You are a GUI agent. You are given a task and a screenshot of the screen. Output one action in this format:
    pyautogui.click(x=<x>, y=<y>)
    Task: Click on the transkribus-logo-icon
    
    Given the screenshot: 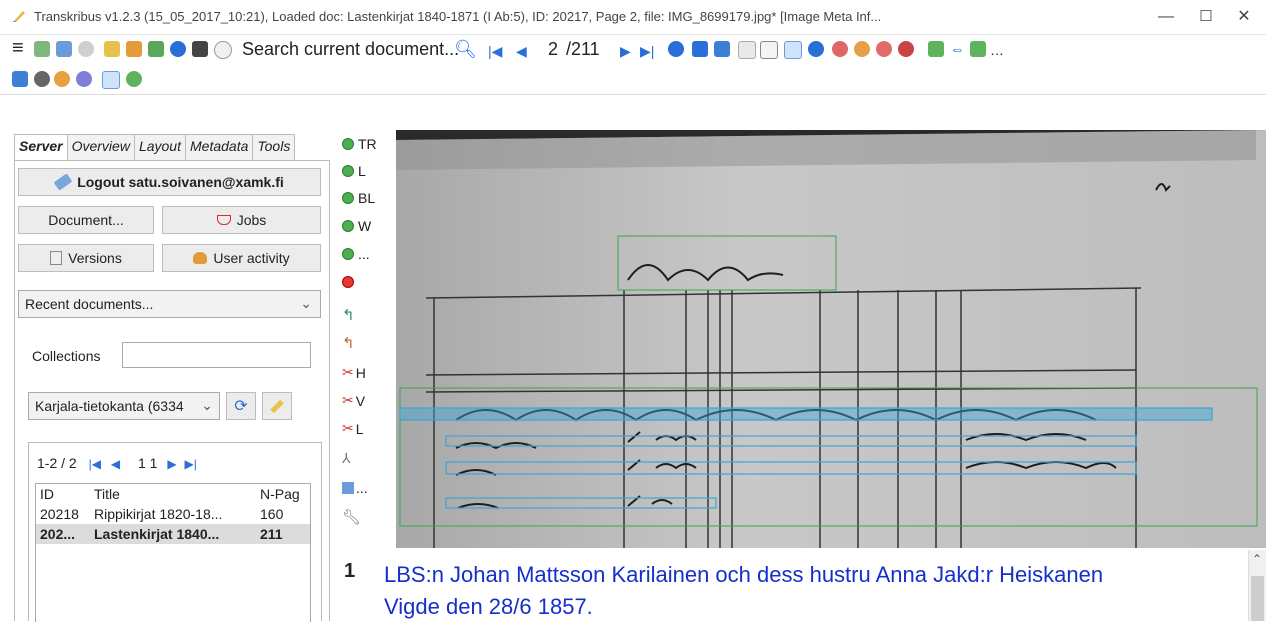 What is the action you would take?
    pyautogui.click(x=19, y=16)
    